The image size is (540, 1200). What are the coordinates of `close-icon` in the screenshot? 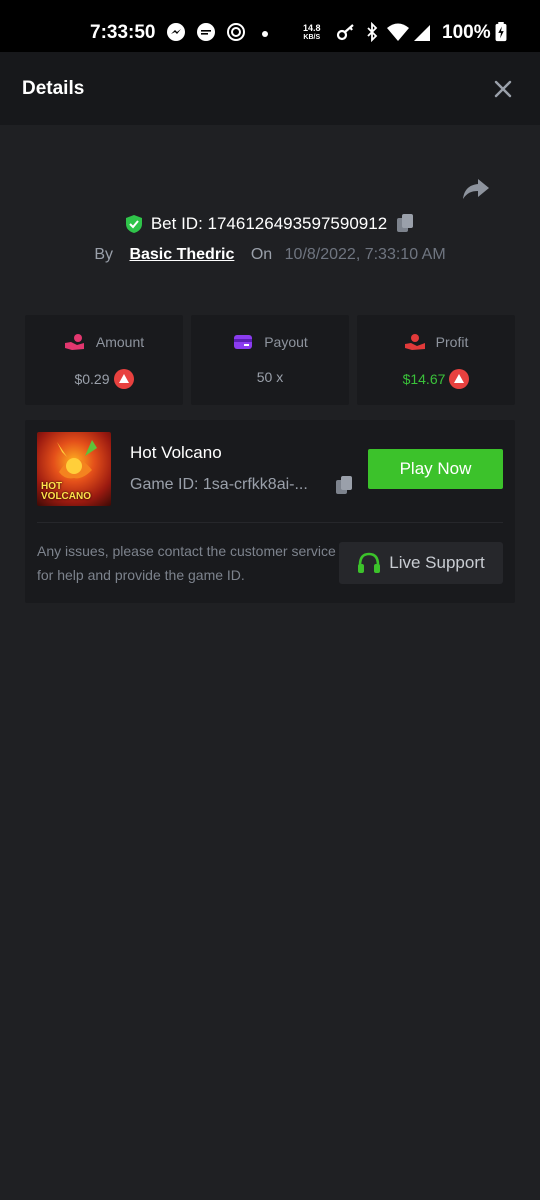 It's located at (503, 89).